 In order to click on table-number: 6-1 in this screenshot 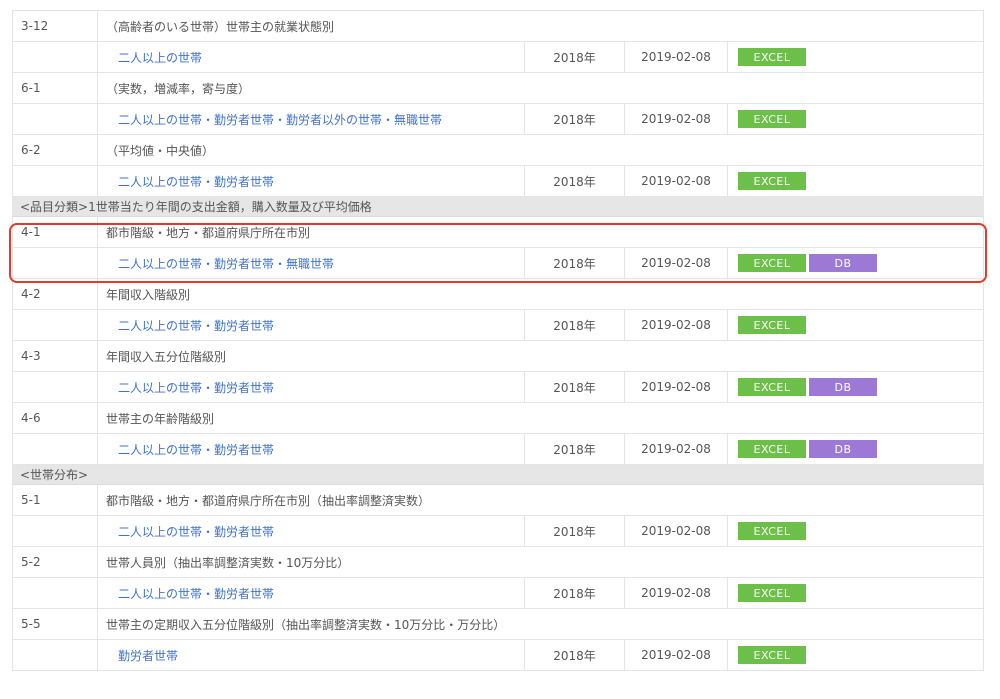, I will do `click(55, 88)`.